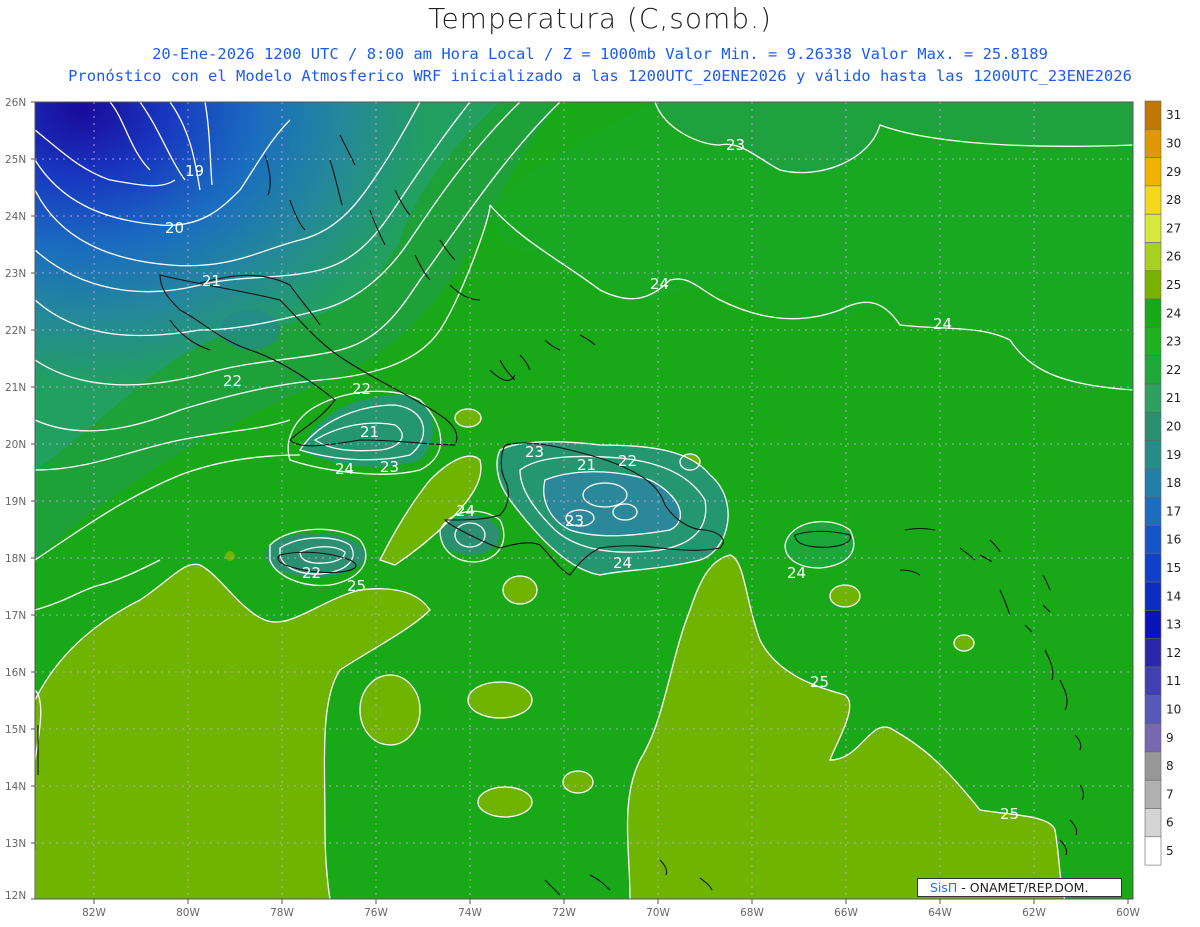 Image resolution: width=1200 pixels, height=927 pixels. I want to click on lon-label: 78W, so click(282, 913).